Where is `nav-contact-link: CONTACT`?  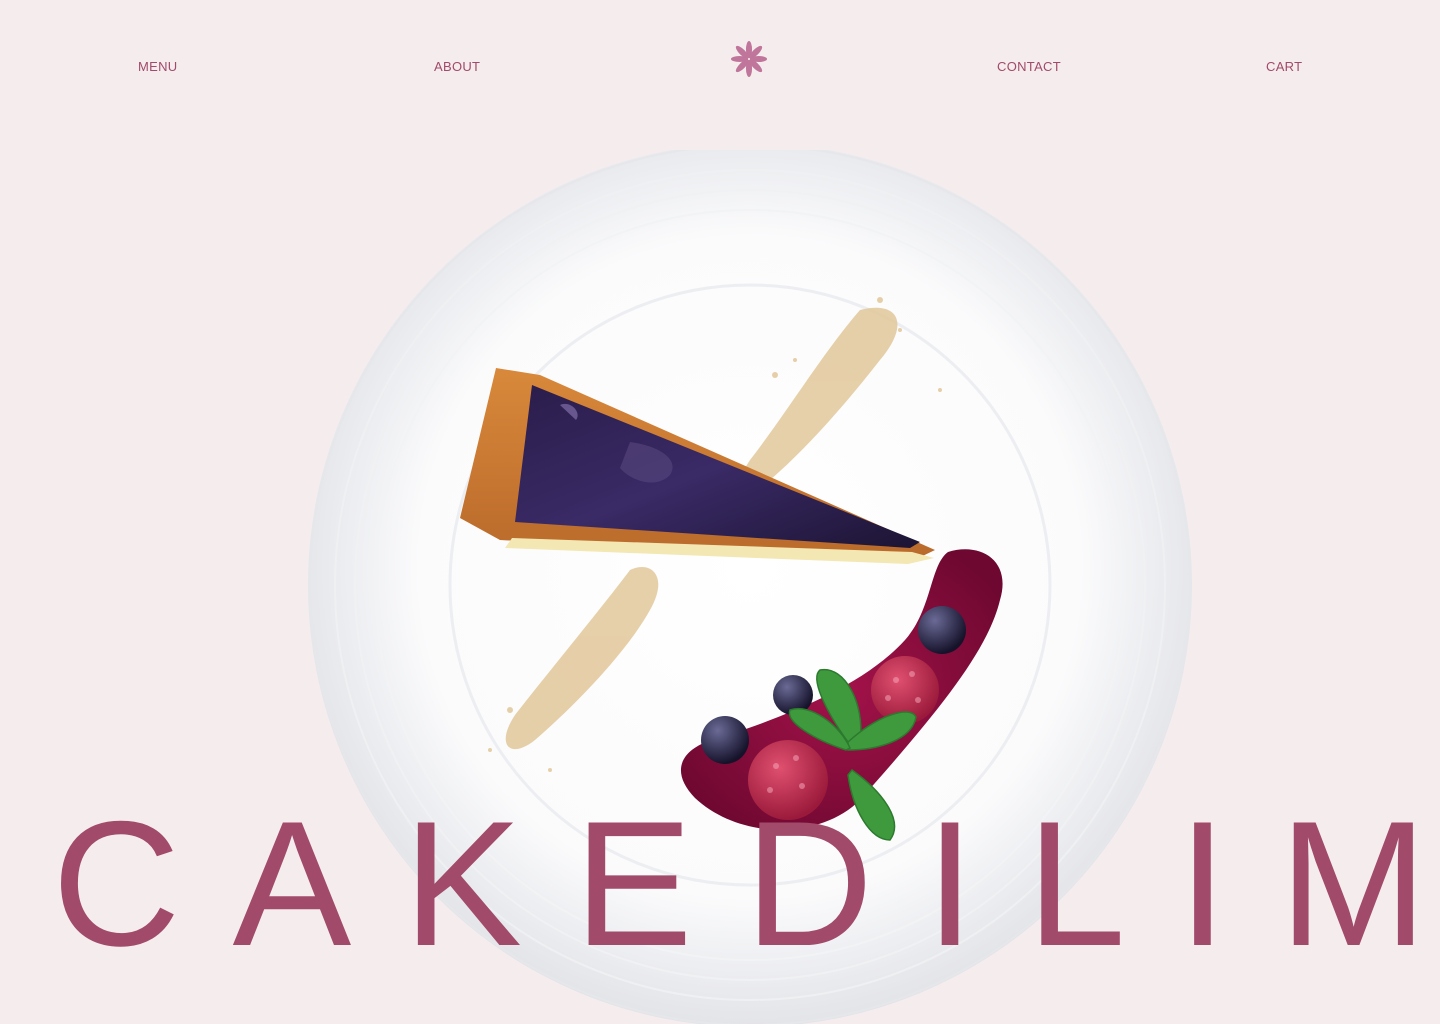
nav-contact-link: CONTACT is located at coordinates (1029, 66).